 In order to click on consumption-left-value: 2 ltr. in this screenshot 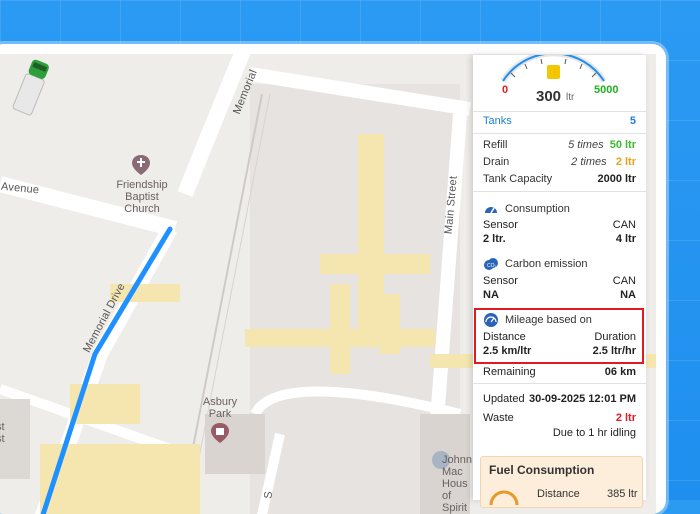, I will do `click(494, 239)`.